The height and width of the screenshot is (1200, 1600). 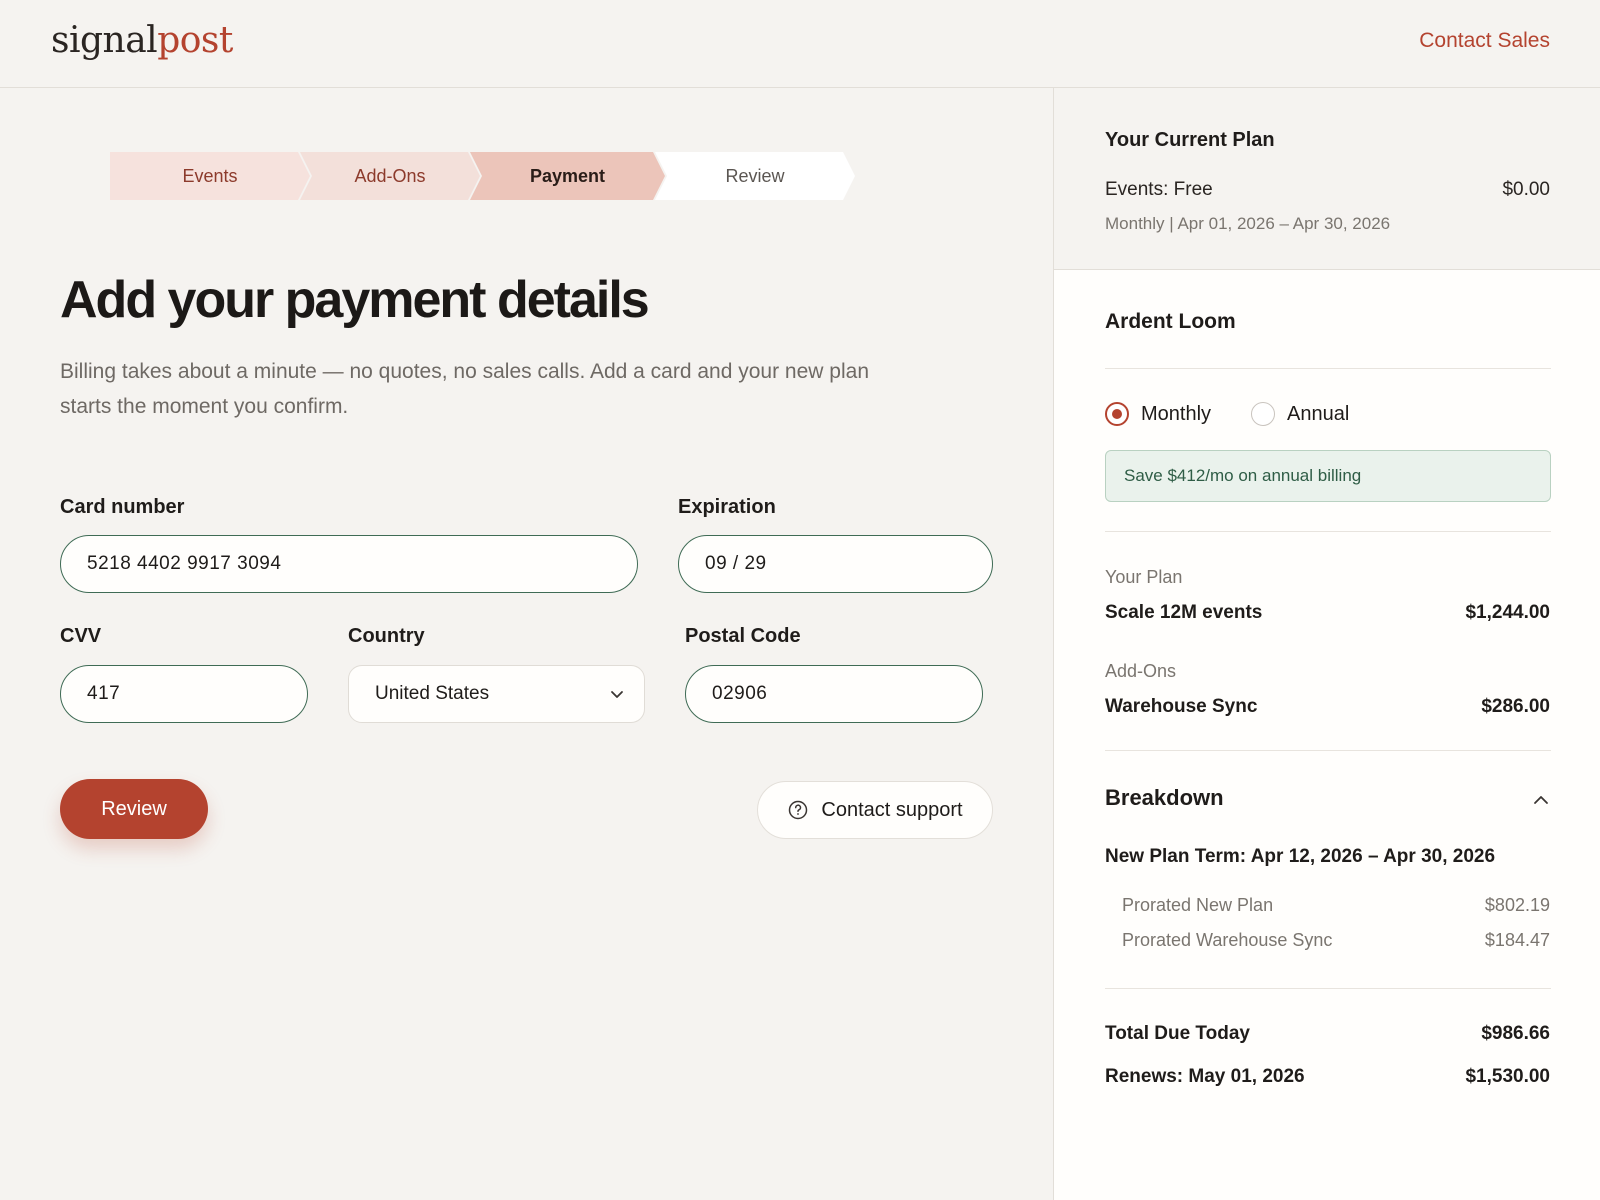 I want to click on cvv-input: 417, so click(x=184, y=694).